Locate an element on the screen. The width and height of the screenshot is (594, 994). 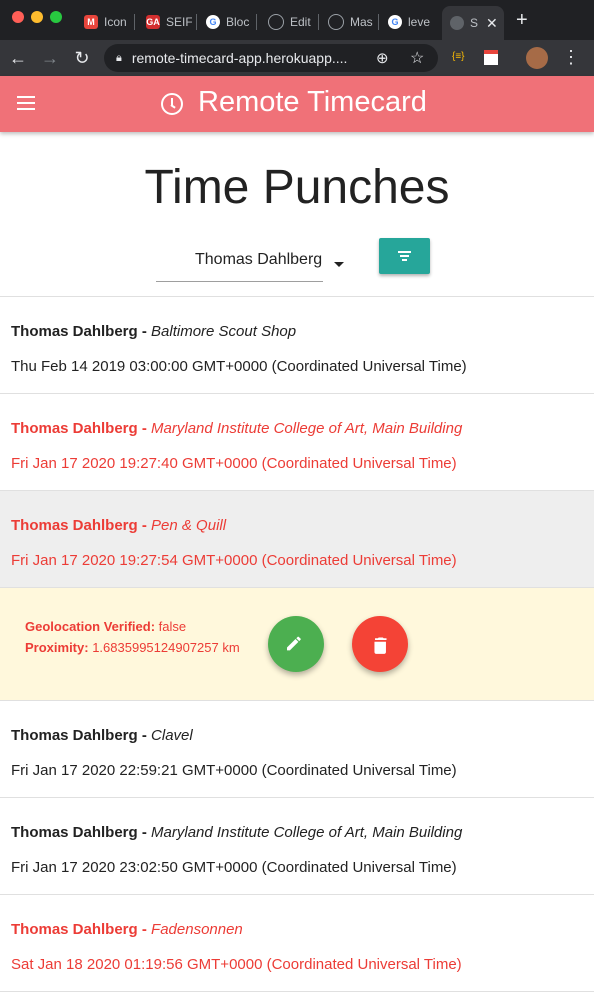
extension-icon is located at coordinates (491, 57).